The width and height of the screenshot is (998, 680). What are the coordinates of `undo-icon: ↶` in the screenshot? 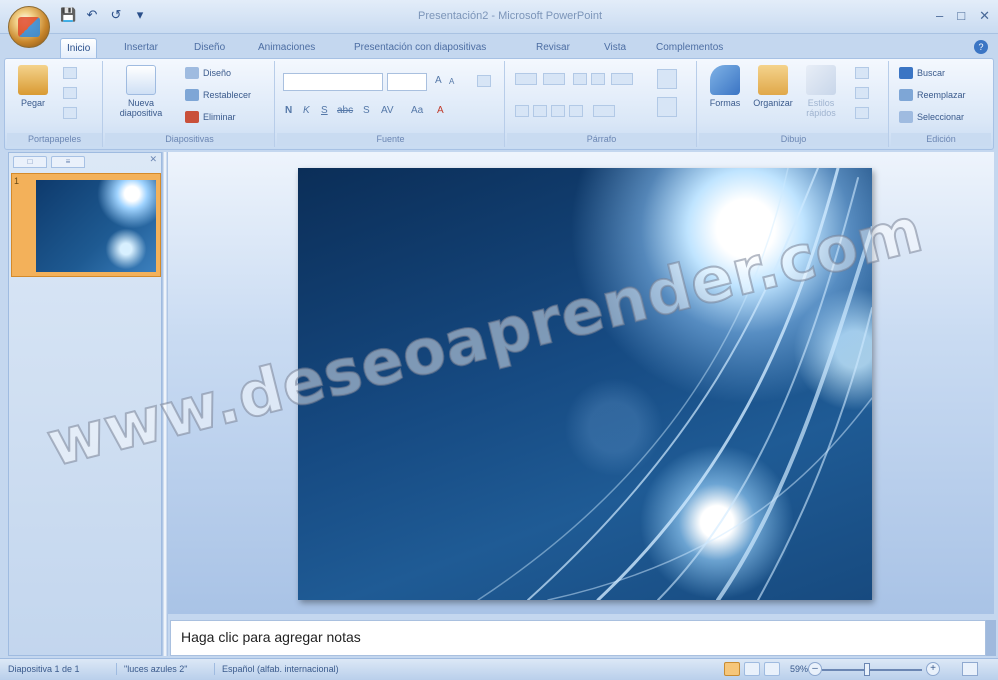 It's located at (92, 15).